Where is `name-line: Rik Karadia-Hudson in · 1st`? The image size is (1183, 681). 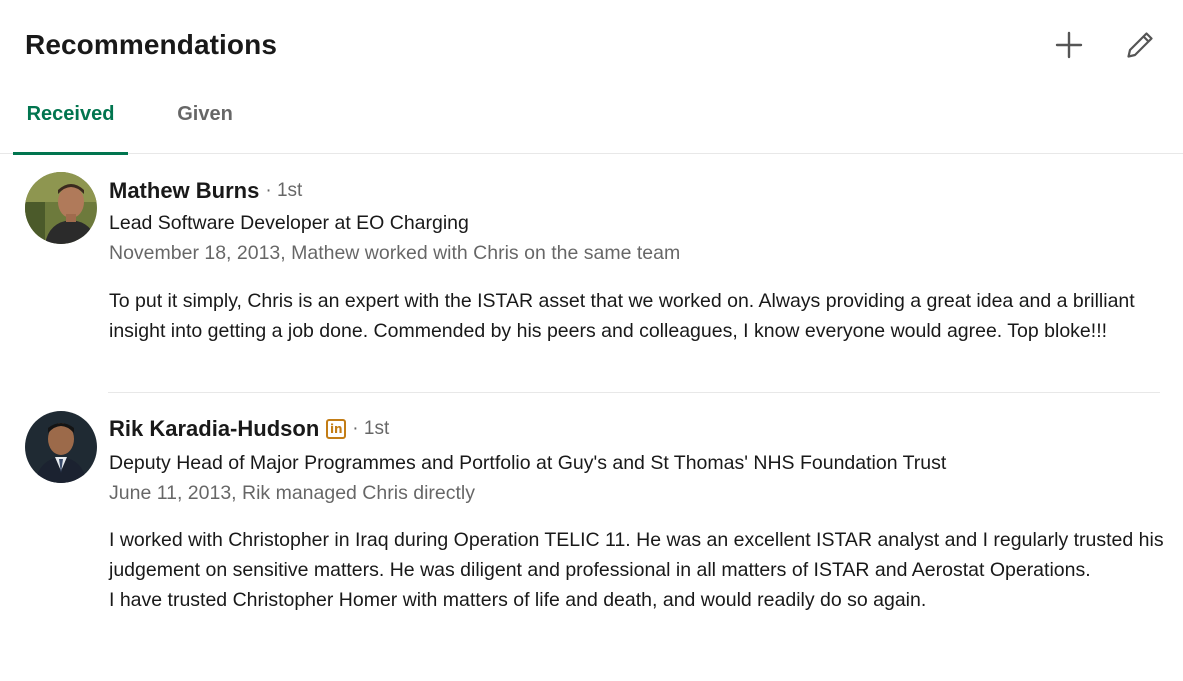
name-line: Rik Karadia-Hudson in · 1st is located at coordinates (249, 429).